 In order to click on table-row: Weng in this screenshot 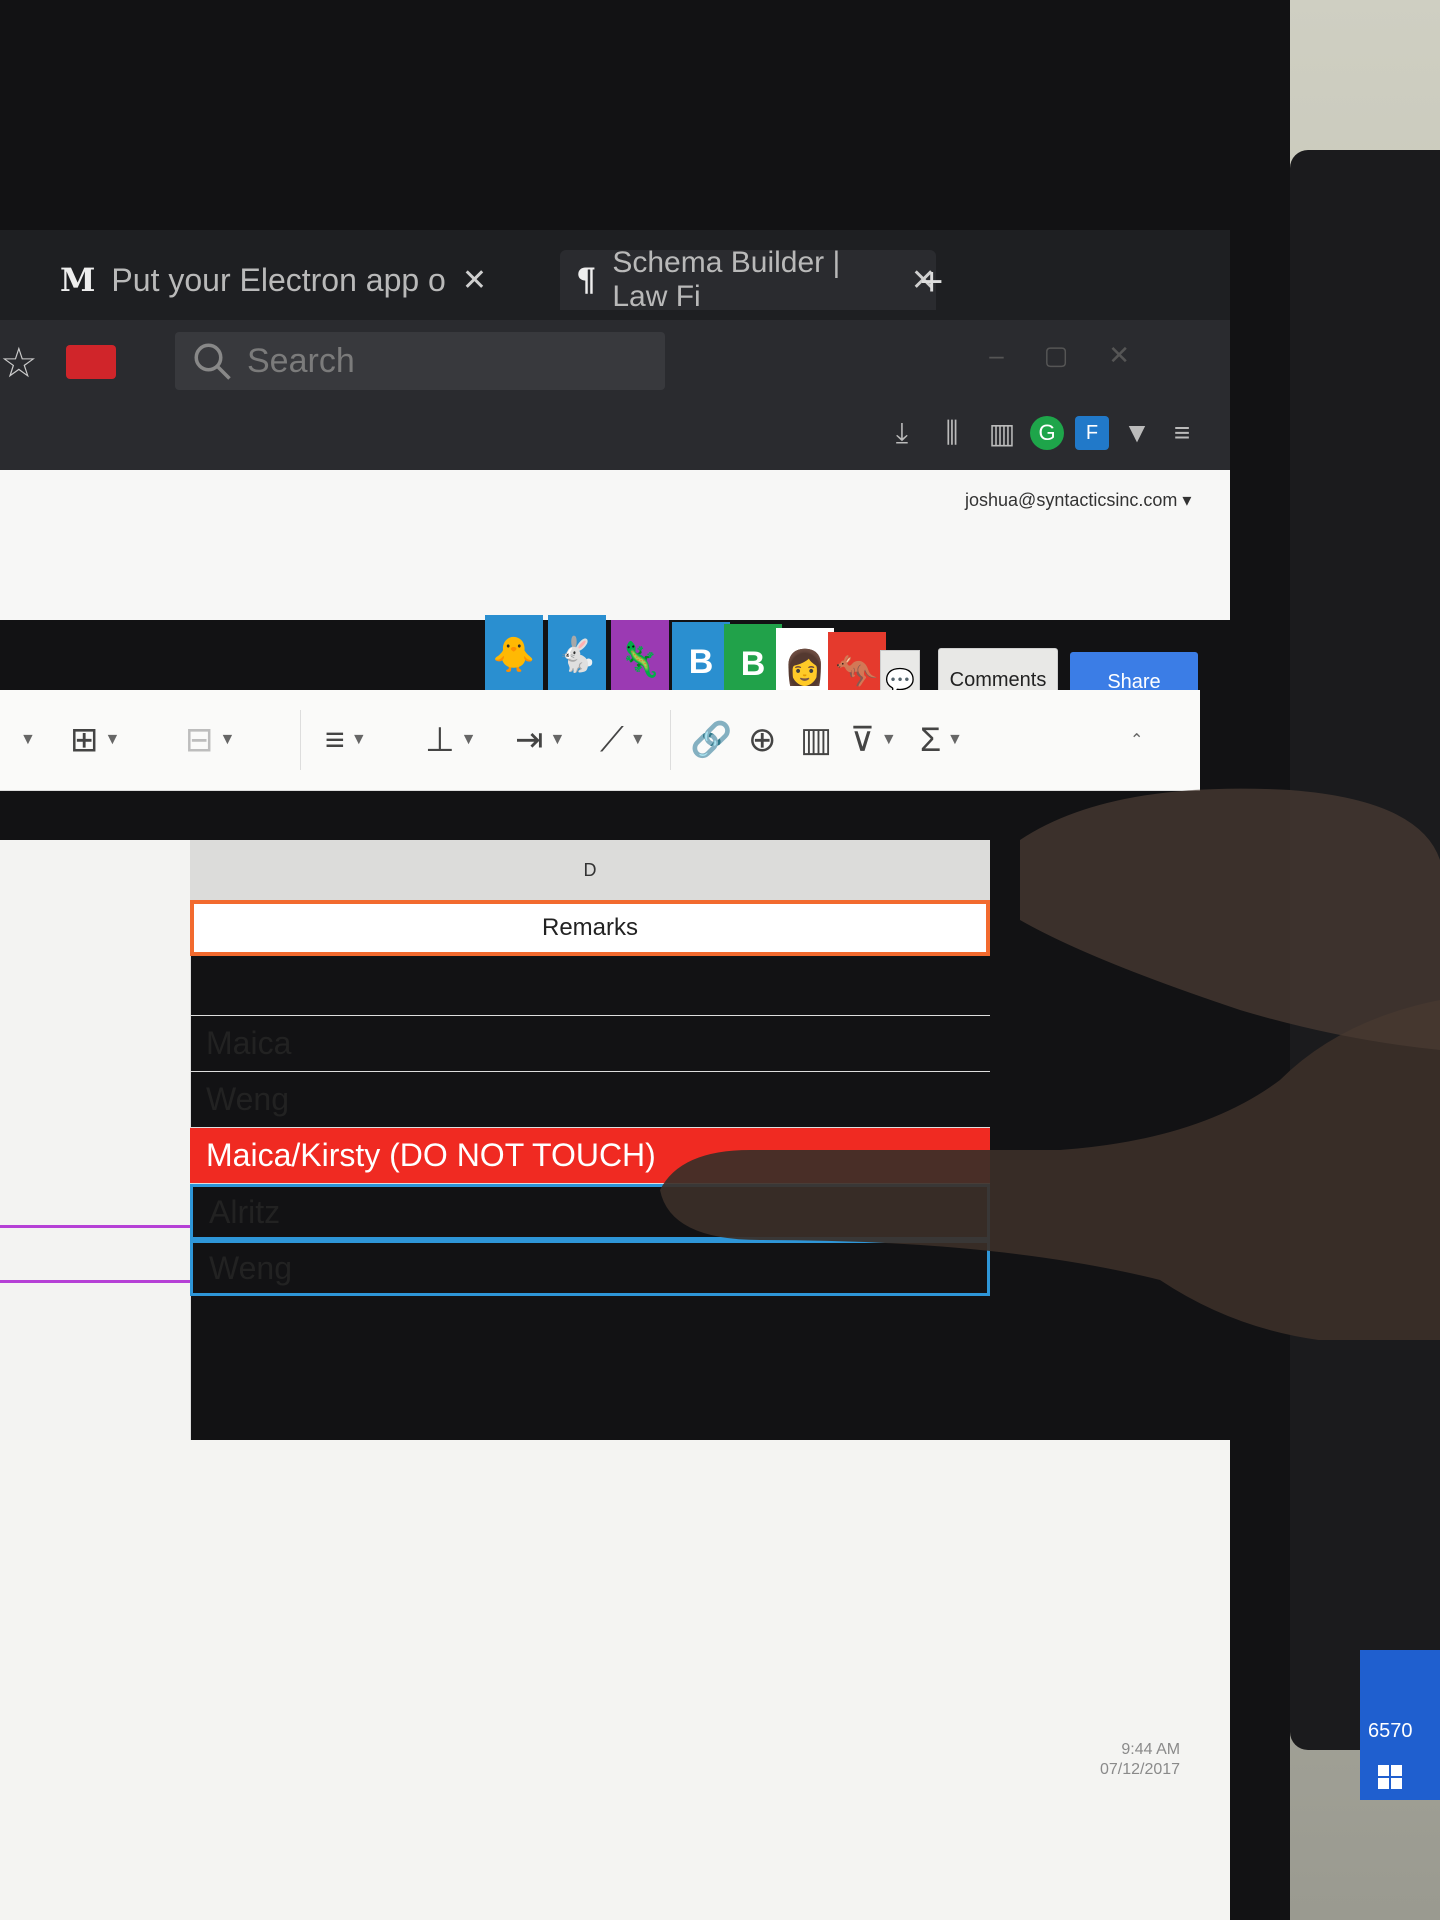, I will do `click(590, 1100)`.